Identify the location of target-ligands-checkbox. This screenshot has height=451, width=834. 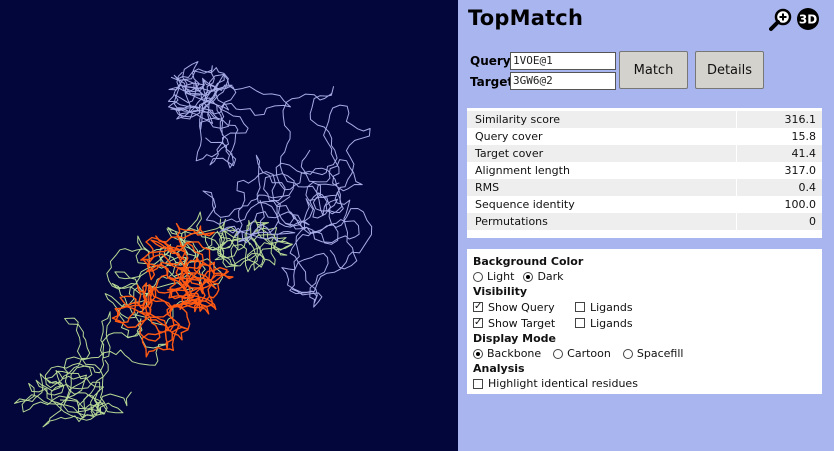
(580, 323).